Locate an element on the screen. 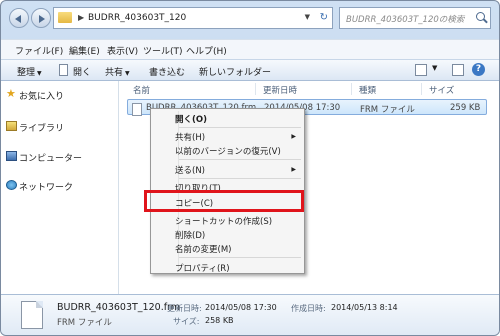  column-header-type: 種類 is located at coordinates (367, 90).